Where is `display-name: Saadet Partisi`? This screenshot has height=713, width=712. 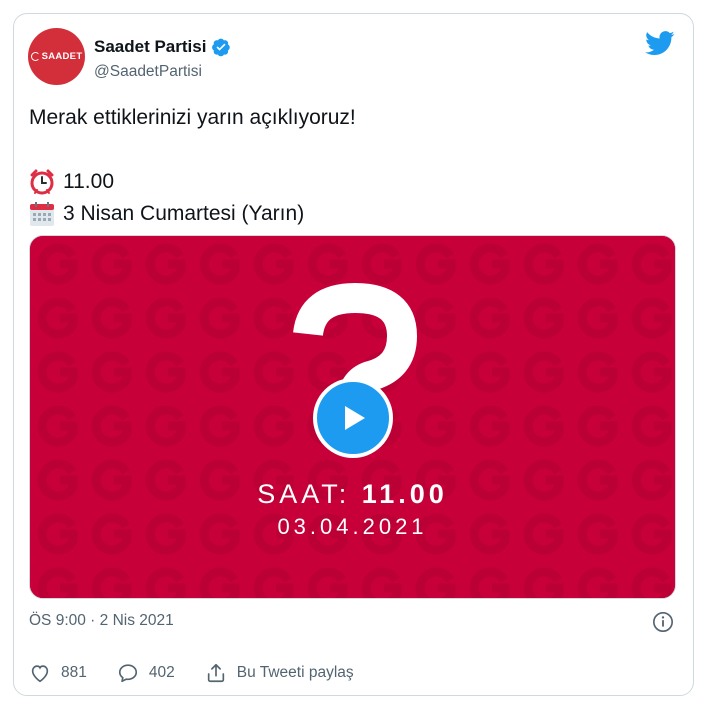
display-name: Saadet Partisi is located at coordinates (150, 47).